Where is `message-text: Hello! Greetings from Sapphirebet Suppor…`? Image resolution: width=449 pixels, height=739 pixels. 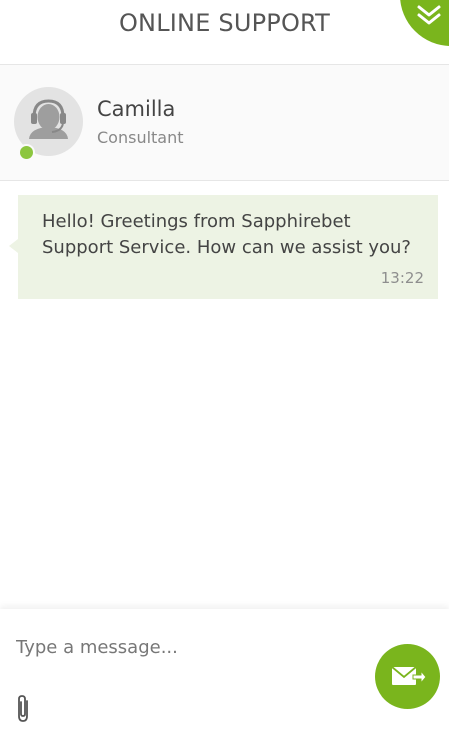
message-text: Hello! Greetings from Sapphirebet Suppor… is located at coordinates (226, 234).